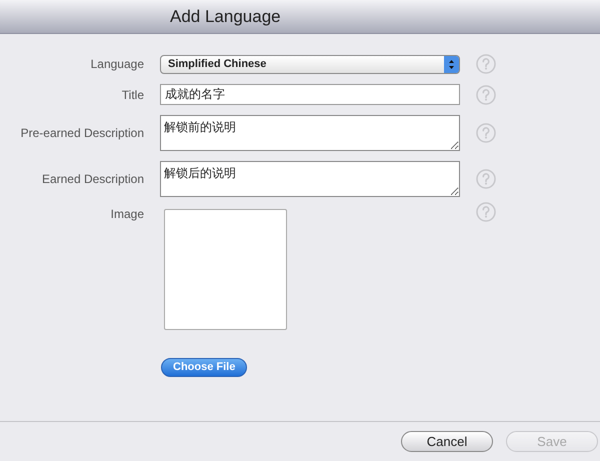 The width and height of the screenshot is (600, 461). I want to click on field-label: Image, so click(127, 214).